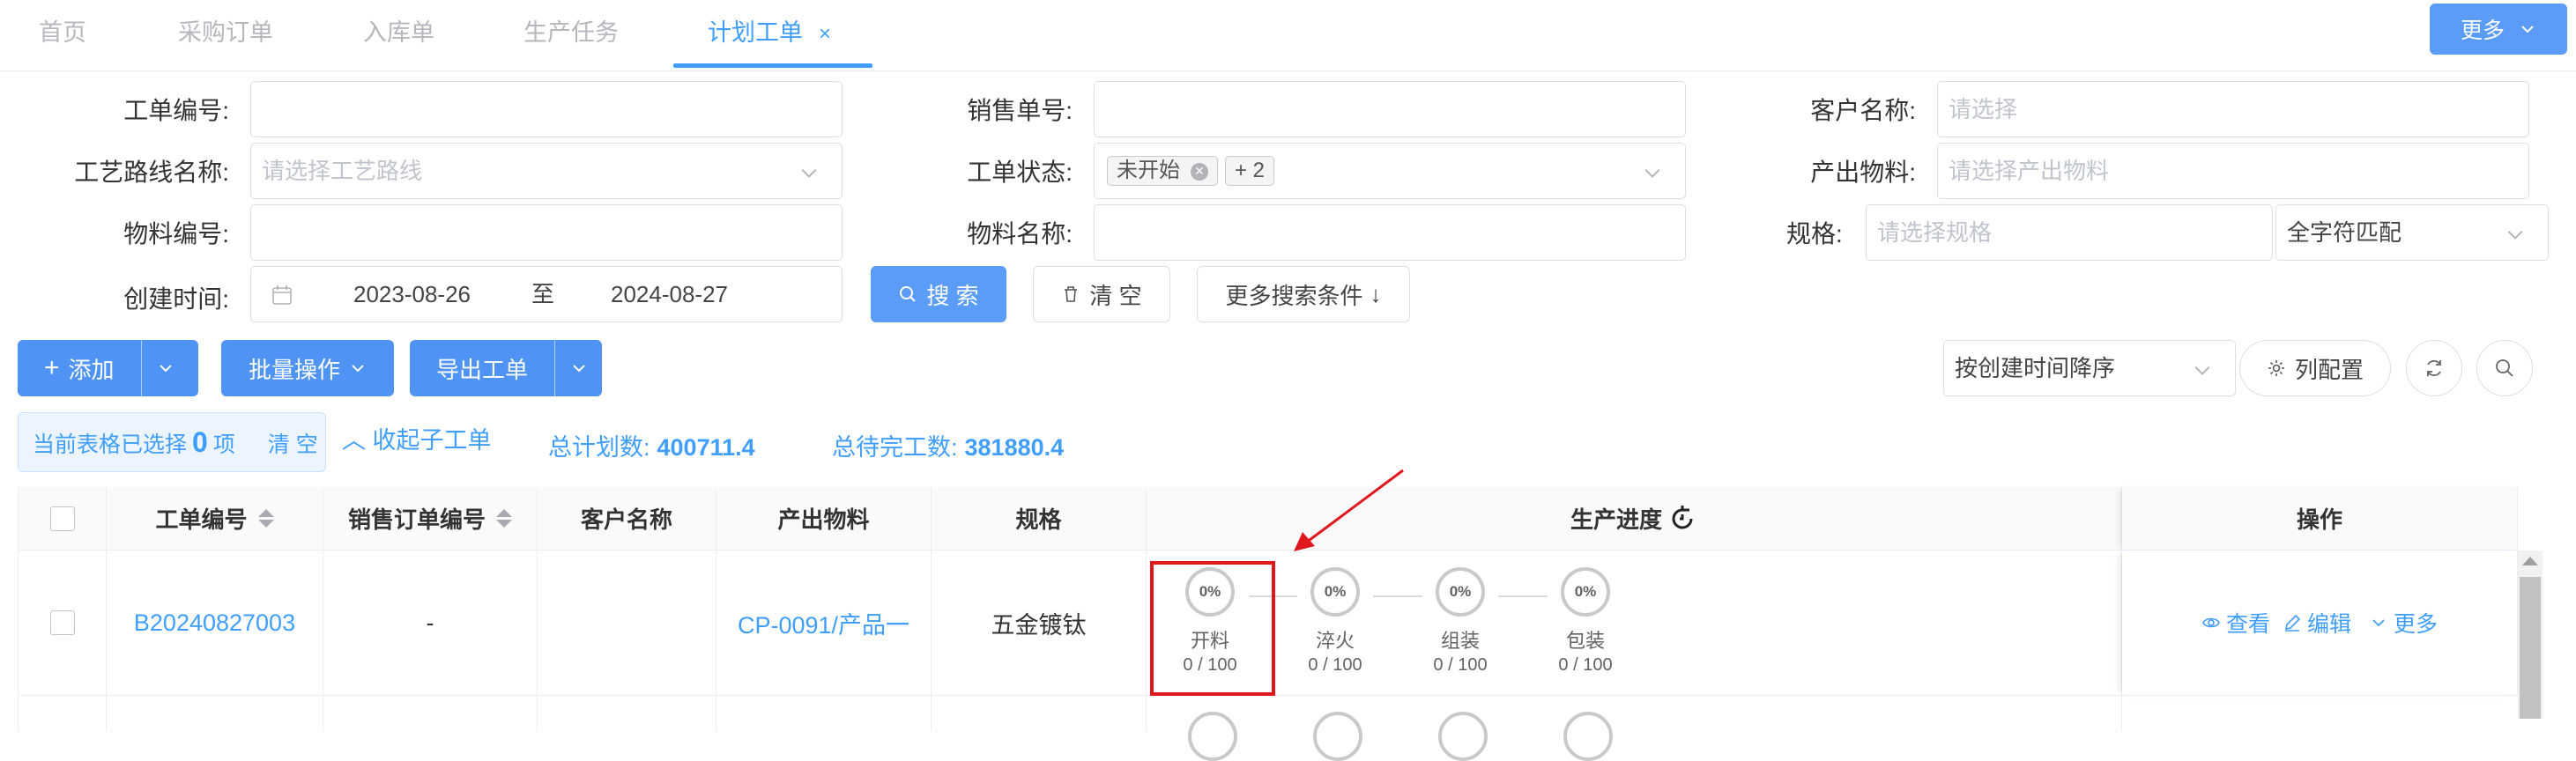 The height and width of the screenshot is (761, 2576). I want to click on export-button-label: 导出工单, so click(482, 370).